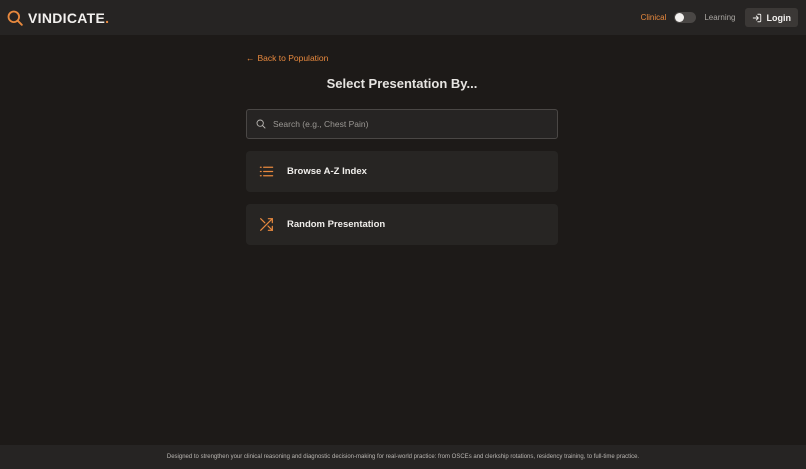 The image size is (806, 469). Describe the element at coordinates (403, 17) in the screenshot. I see `top-header: VINDICATE. Clinical Learning Login` at that location.